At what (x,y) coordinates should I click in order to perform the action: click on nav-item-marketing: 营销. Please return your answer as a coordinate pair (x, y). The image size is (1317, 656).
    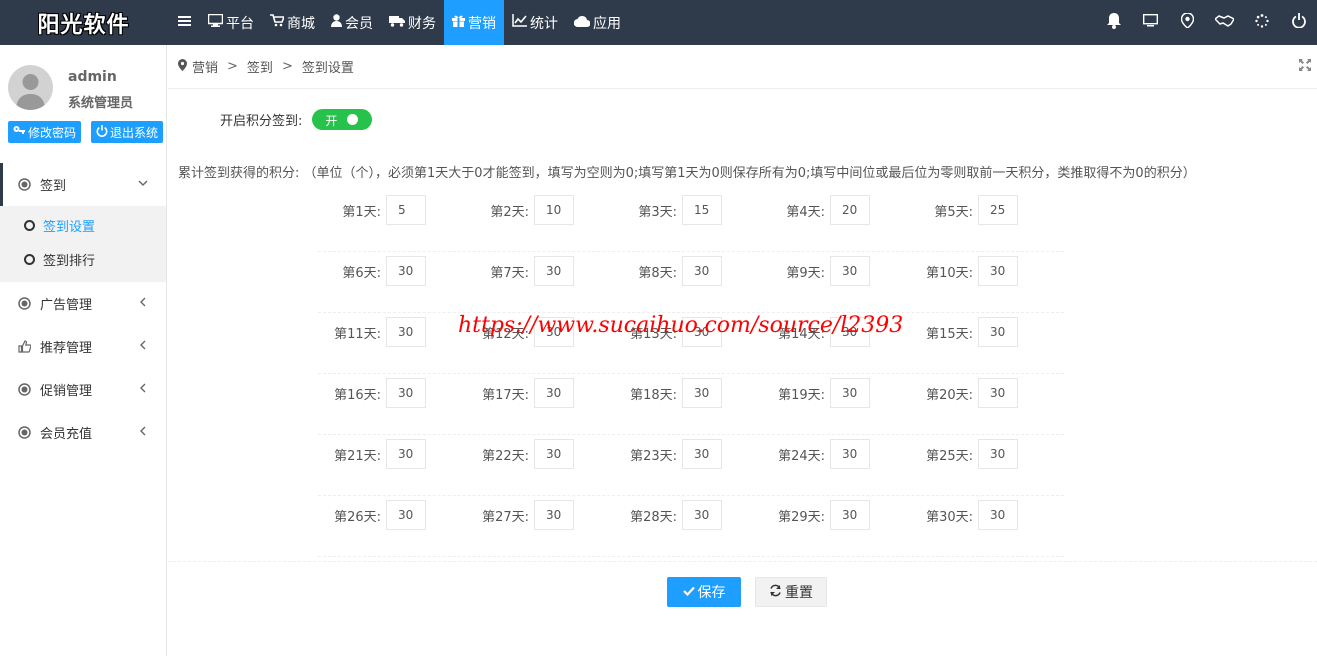
    Looking at the image, I should click on (474, 22).